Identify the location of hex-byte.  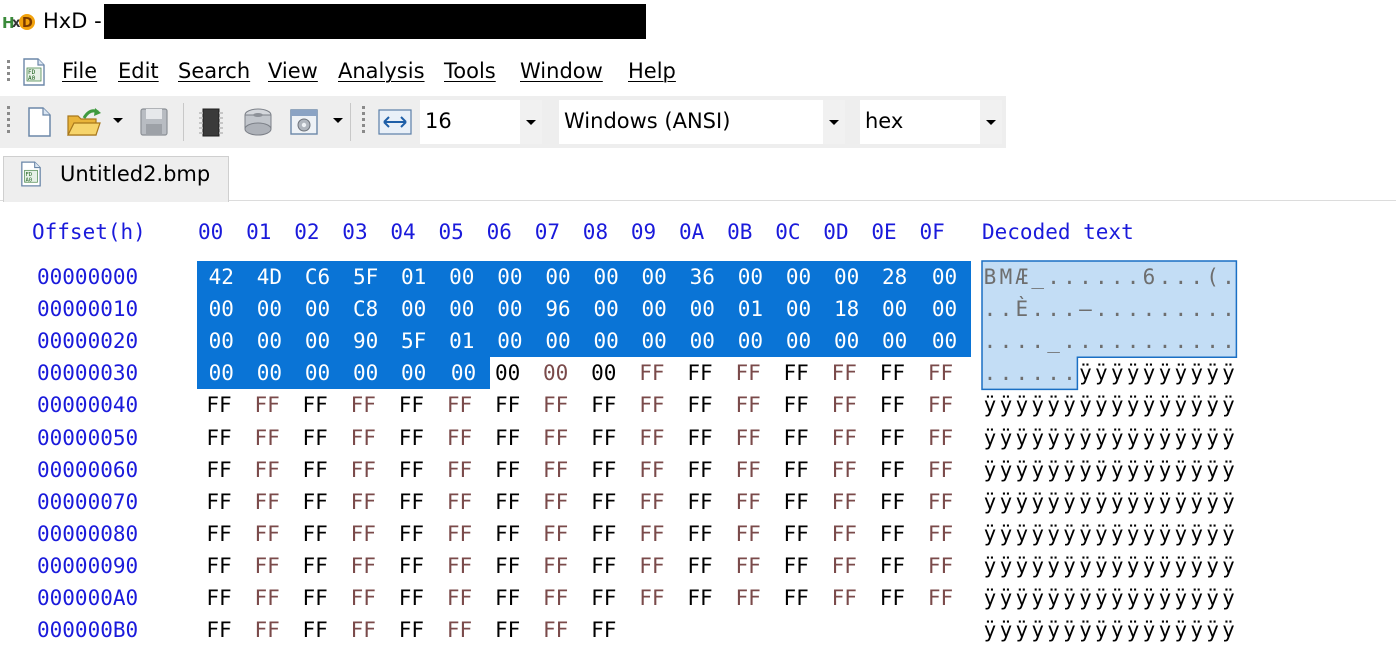
(844, 630).